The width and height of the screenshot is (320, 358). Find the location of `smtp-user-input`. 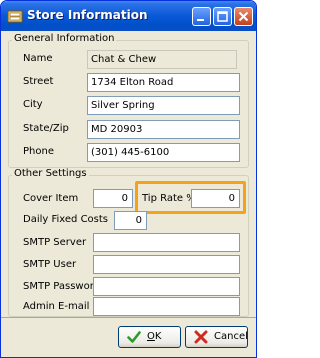

smtp-user-input is located at coordinates (166, 264).